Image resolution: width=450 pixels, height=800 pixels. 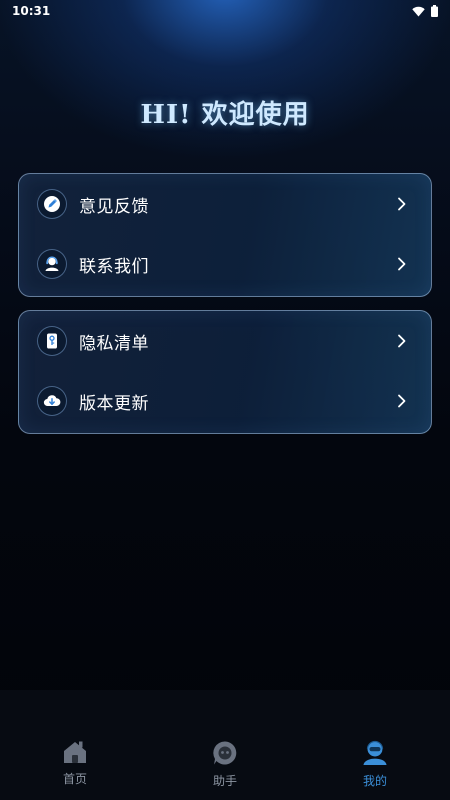 I want to click on feedback-icon, so click(x=52, y=204).